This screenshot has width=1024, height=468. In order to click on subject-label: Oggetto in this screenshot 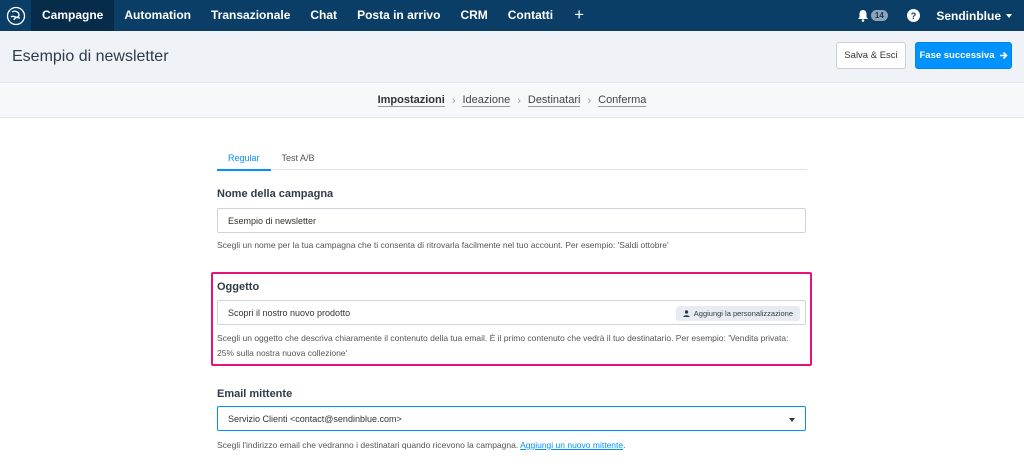, I will do `click(238, 287)`.